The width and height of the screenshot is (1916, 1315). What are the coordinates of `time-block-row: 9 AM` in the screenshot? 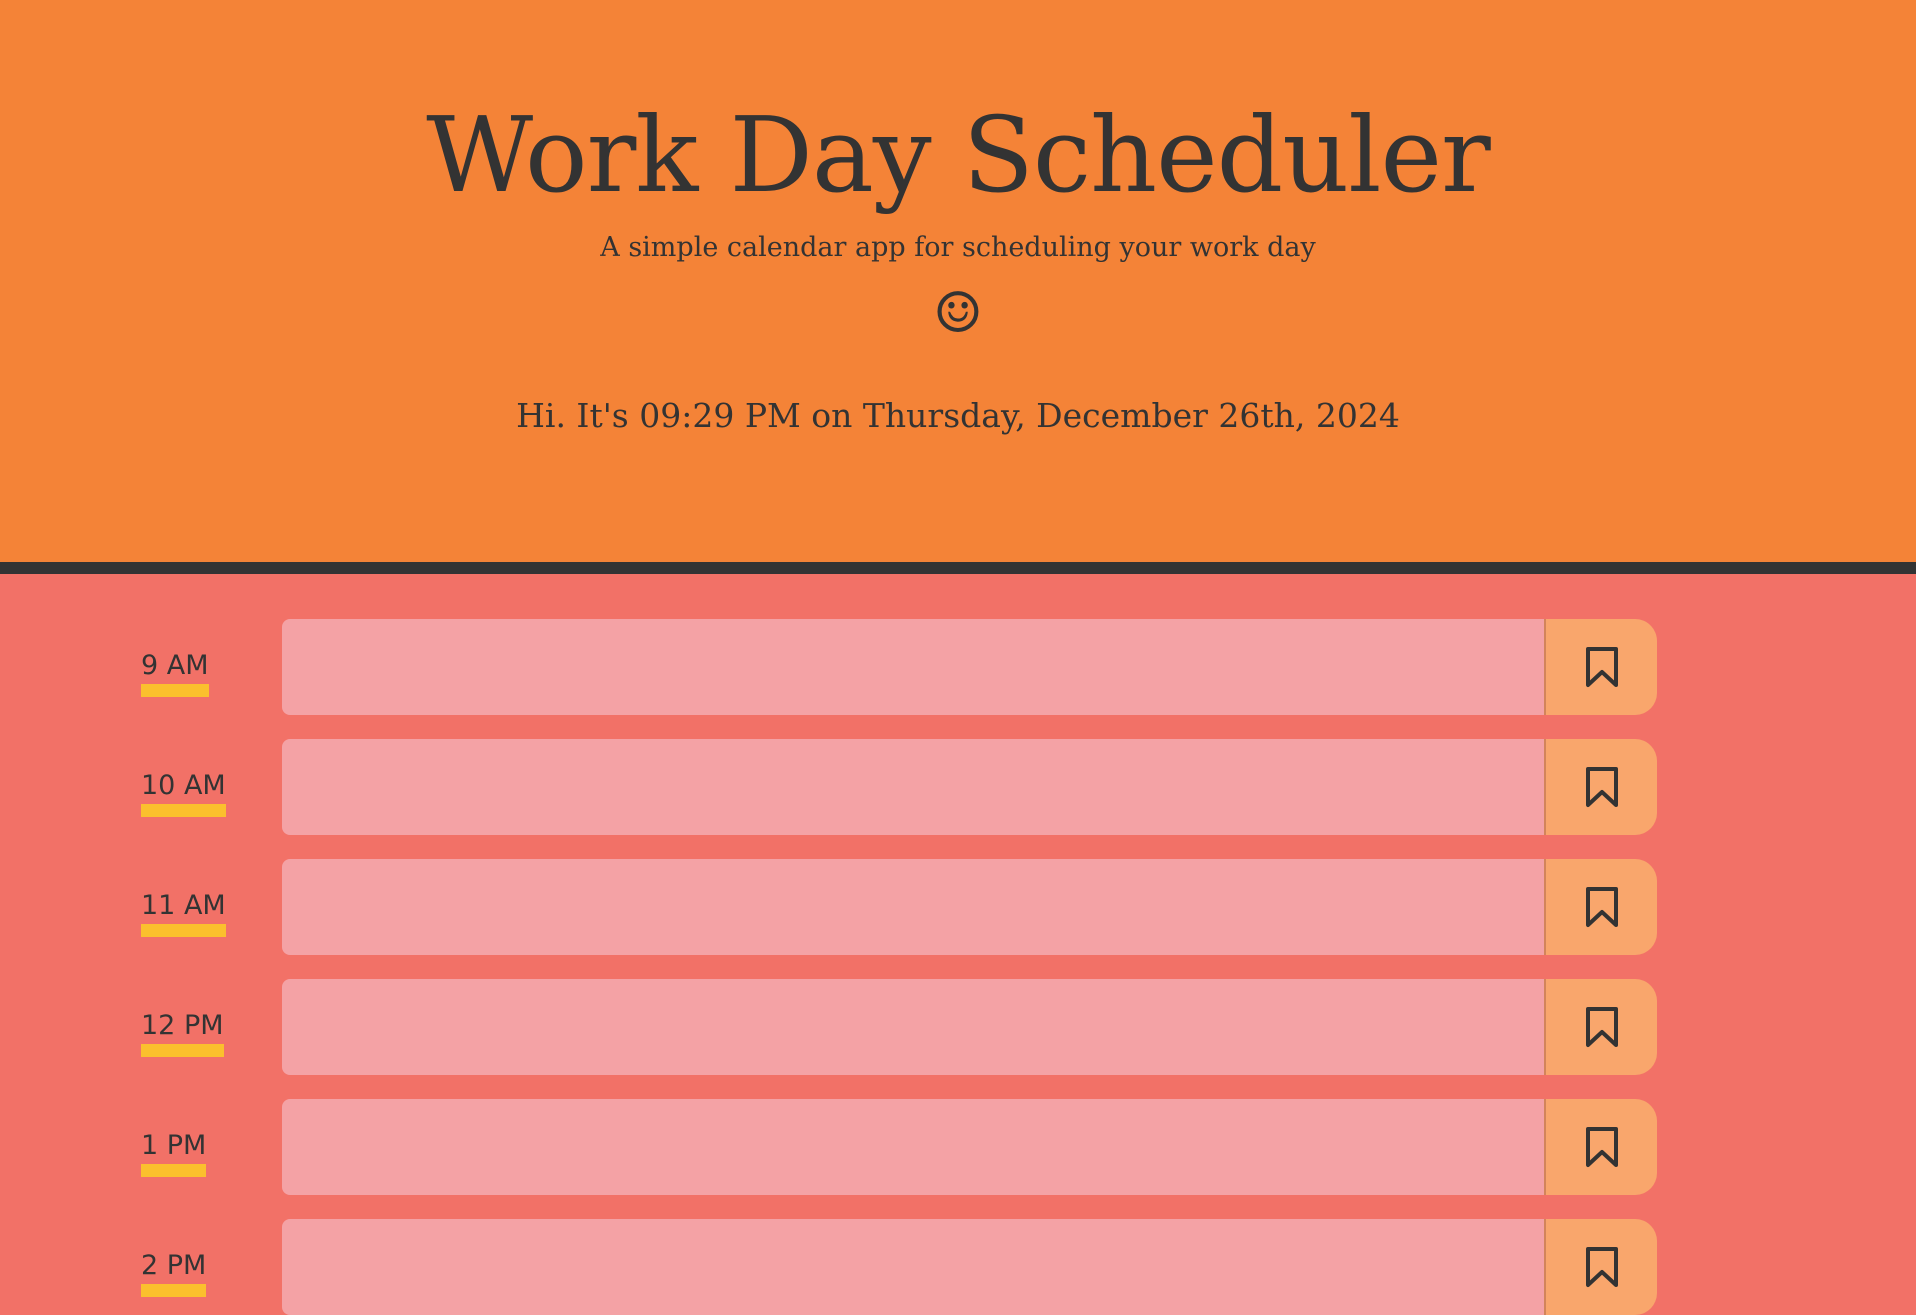 It's located at (958, 667).